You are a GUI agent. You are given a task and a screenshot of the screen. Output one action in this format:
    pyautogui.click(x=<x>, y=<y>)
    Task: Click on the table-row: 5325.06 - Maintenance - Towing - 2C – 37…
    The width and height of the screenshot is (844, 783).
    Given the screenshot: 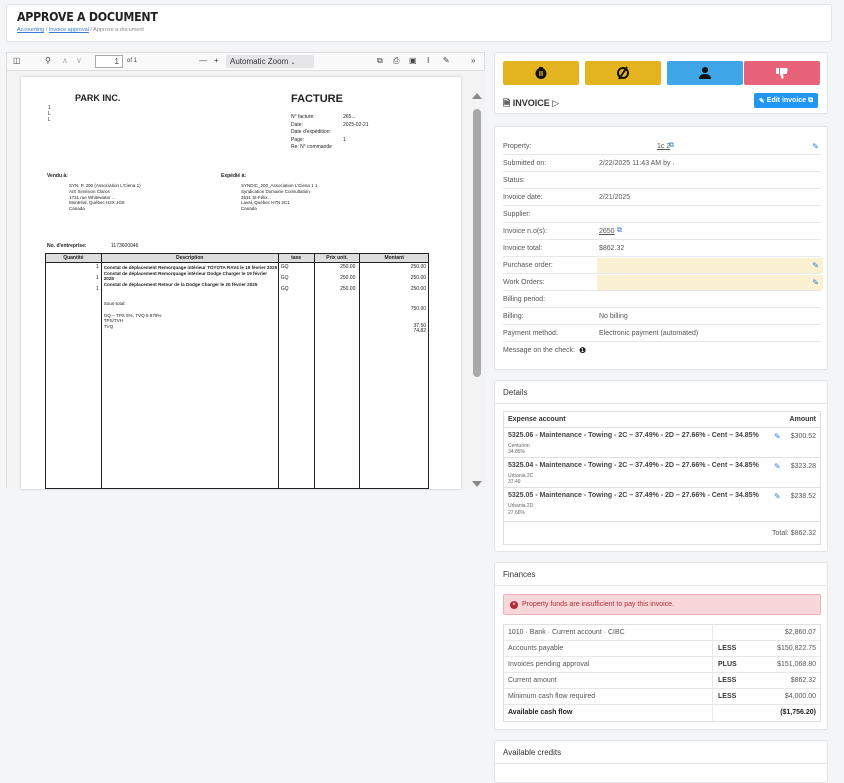 What is the action you would take?
    pyautogui.click(x=662, y=443)
    